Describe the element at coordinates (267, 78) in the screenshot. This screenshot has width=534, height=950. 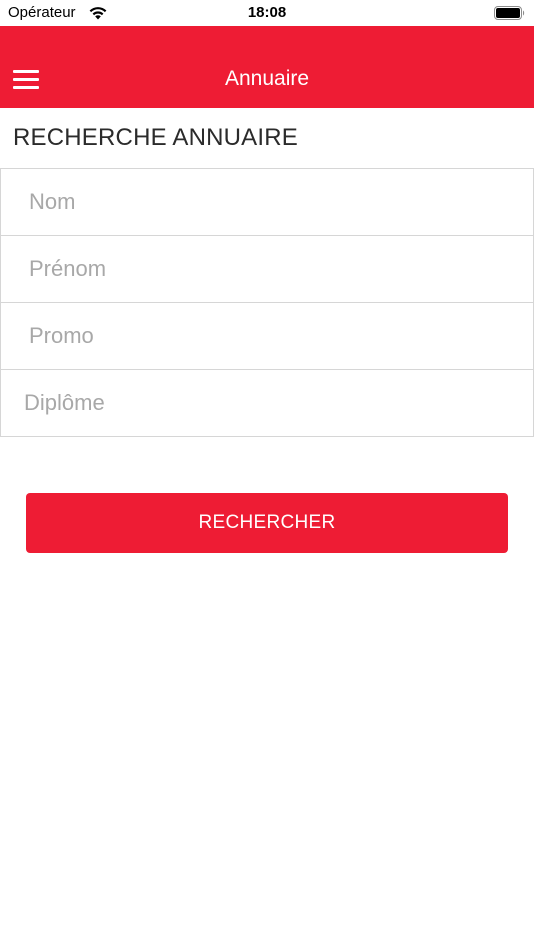
I see `page-title: Annuaire` at that location.